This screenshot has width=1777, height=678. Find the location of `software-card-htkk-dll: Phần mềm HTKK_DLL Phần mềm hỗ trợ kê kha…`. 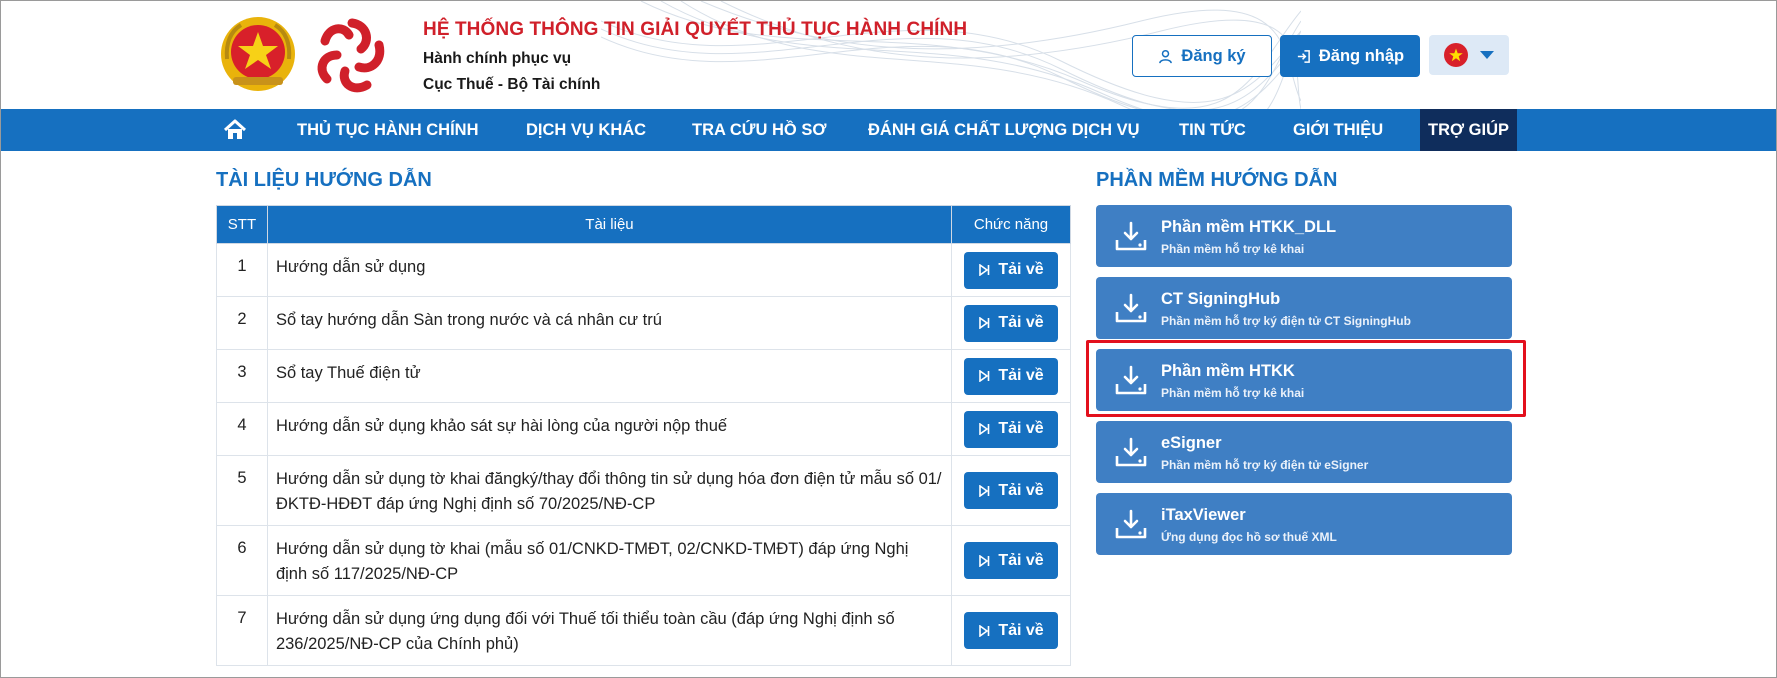

software-card-htkk-dll: Phần mềm HTKK_DLL Phần mềm hỗ trợ kê kha… is located at coordinates (1304, 236).